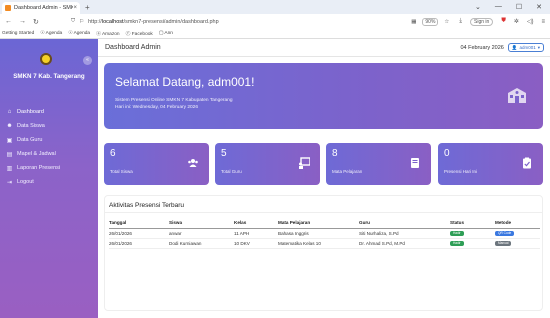  I want to click on method-badge: QR Code, so click(505, 233).